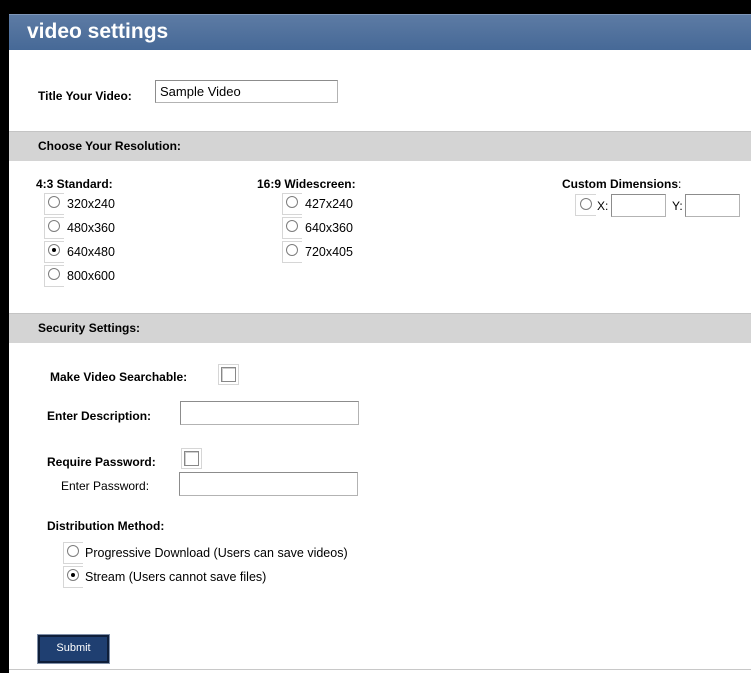 The image size is (751, 673). I want to click on video-title-input, so click(246, 91).